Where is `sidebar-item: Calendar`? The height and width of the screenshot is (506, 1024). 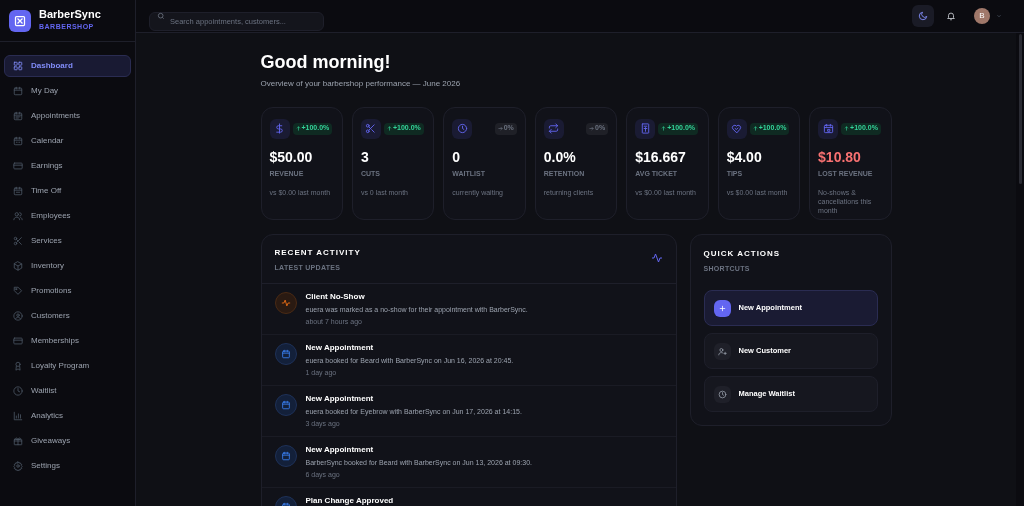
sidebar-item: Calendar is located at coordinates (67, 141).